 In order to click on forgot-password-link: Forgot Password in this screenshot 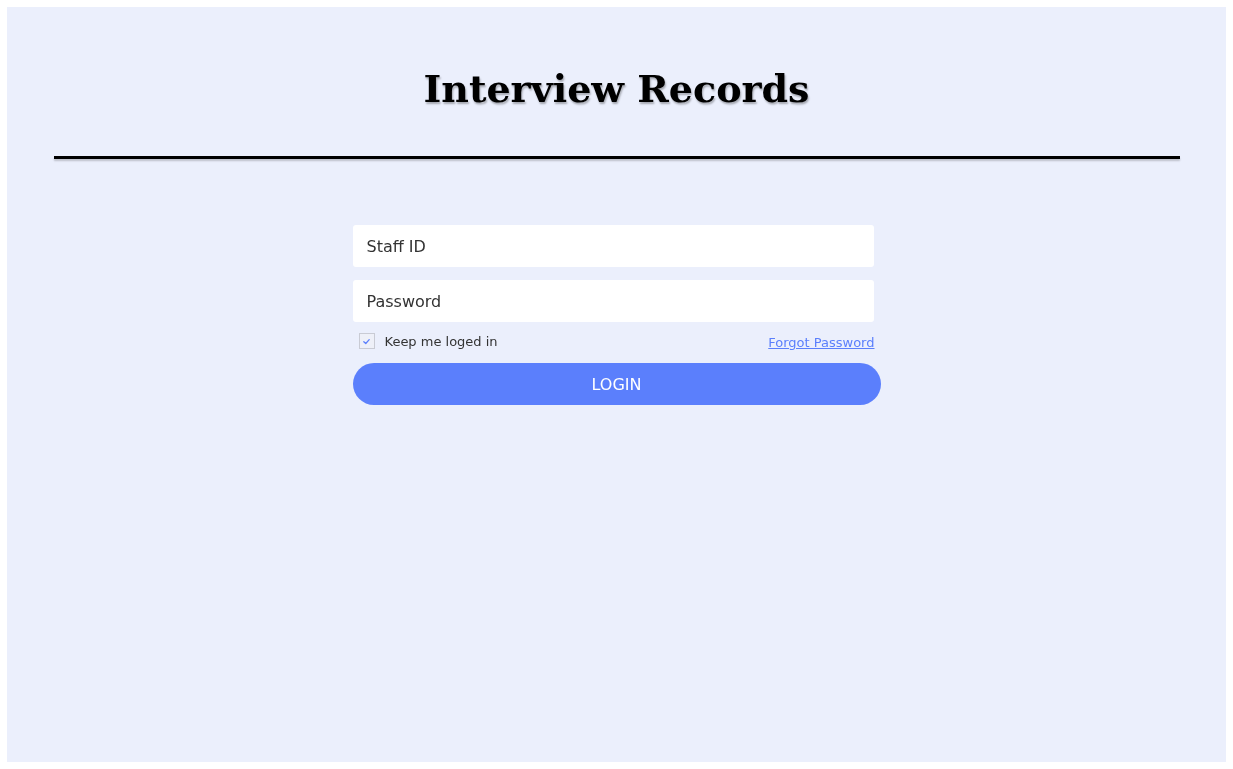, I will do `click(821, 342)`.